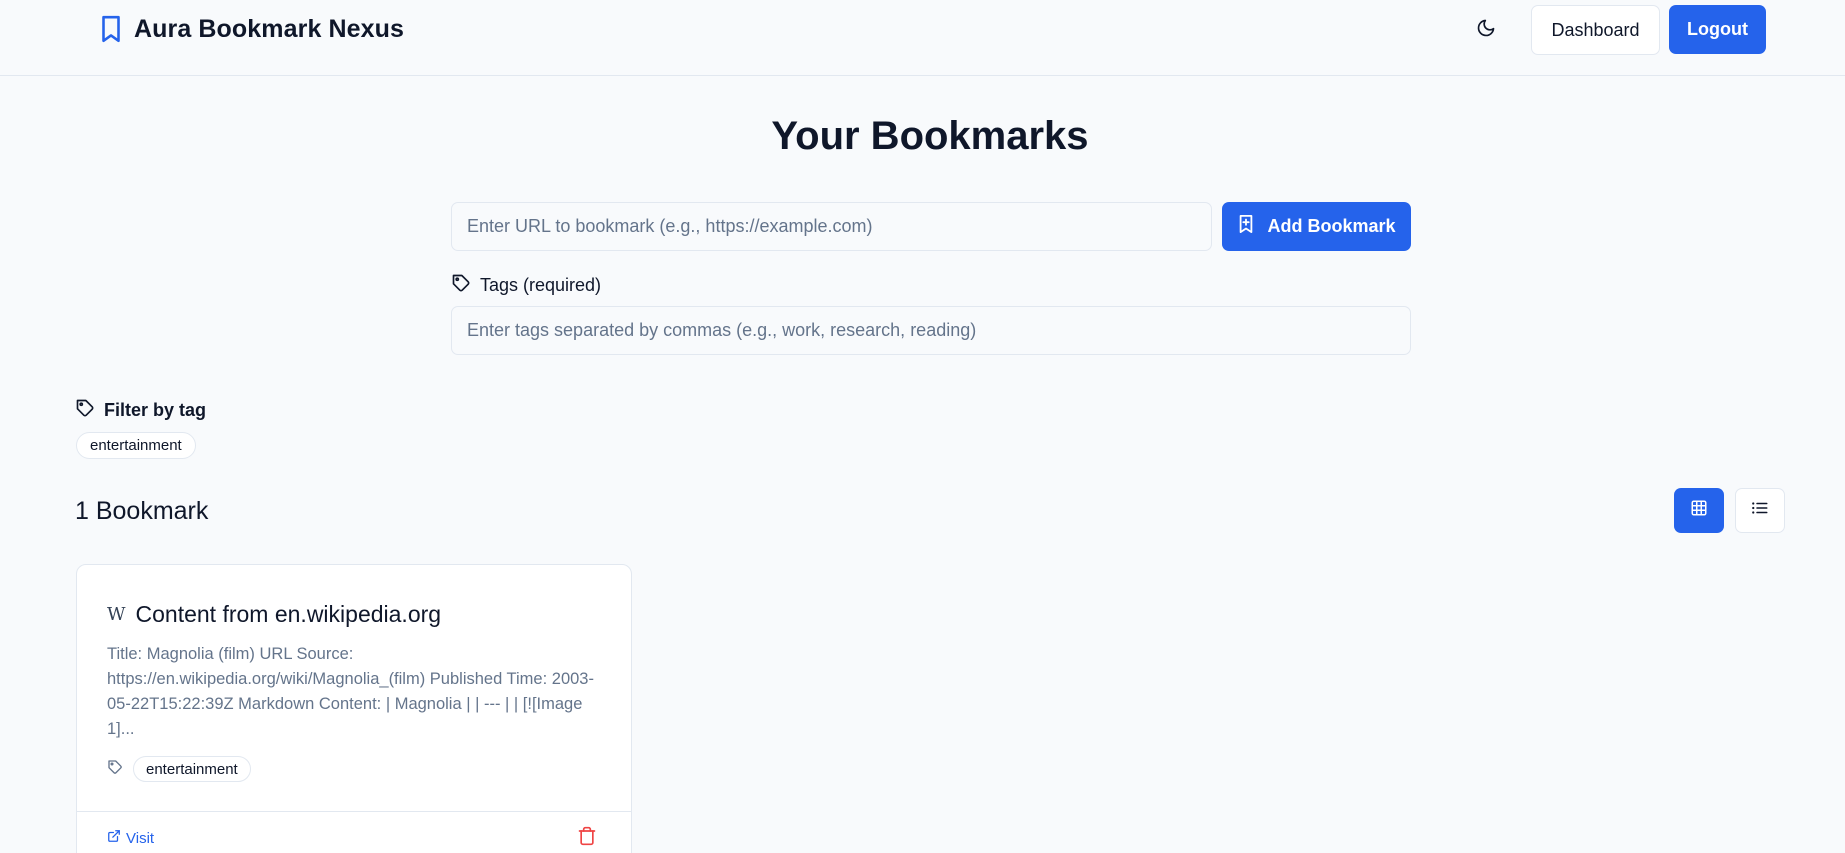 This screenshot has height=853, width=1845. Describe the element at coordinates (155, 410) in the screenshot. I see `filter-label-text: Filter by tag` at that location.